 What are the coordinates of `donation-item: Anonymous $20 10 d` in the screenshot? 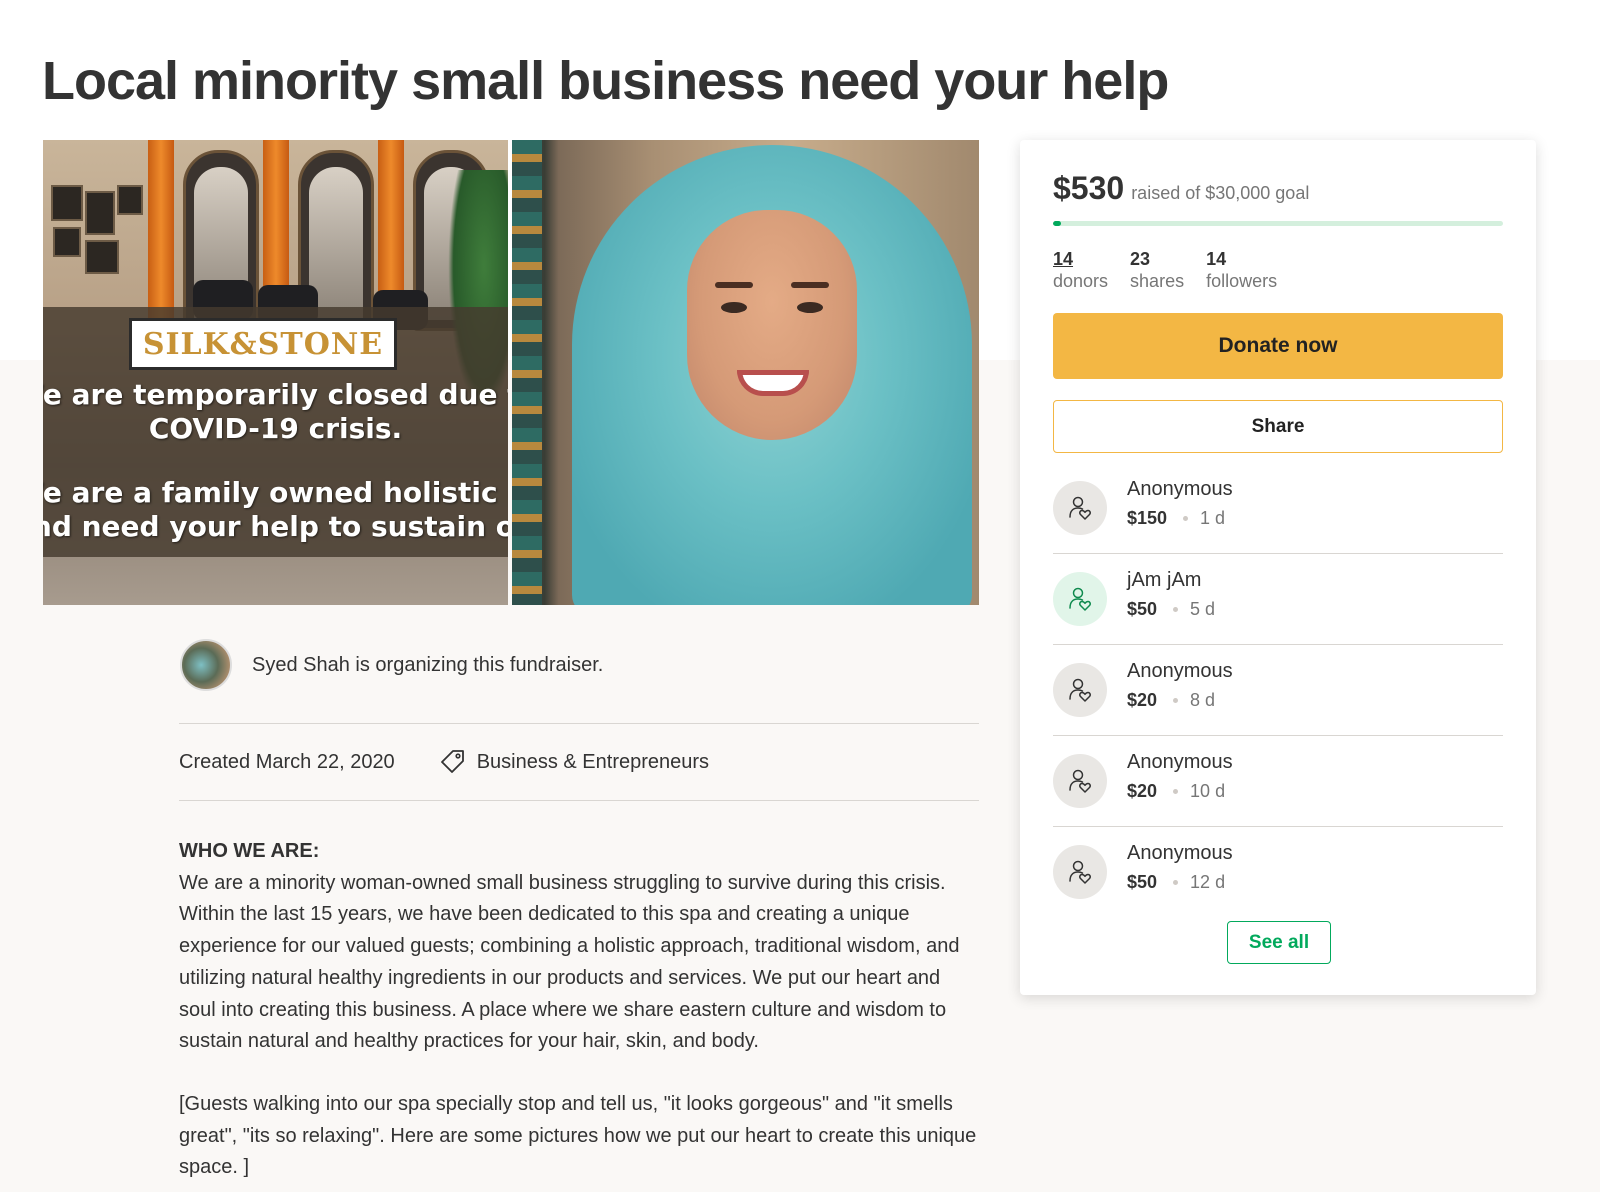 It's located at (1278, 781).